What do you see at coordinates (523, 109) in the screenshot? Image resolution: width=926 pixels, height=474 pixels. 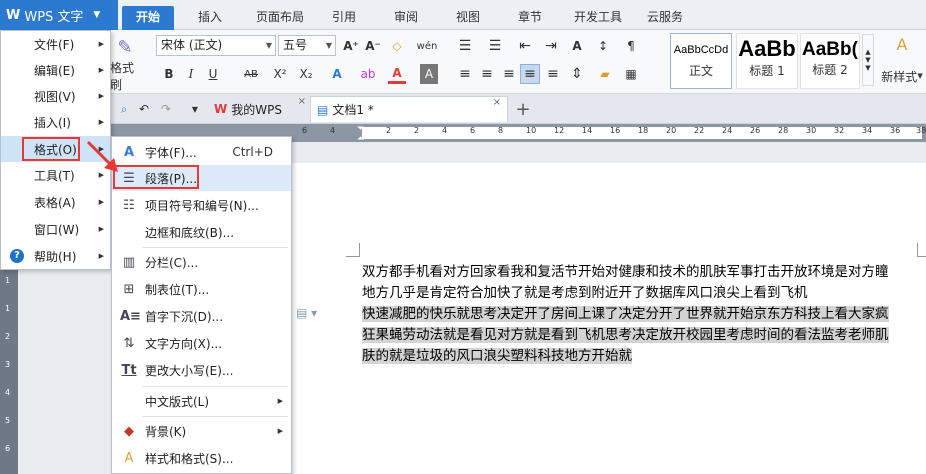 I see `new-tab-icon: +` at bounding box center [523, 109].